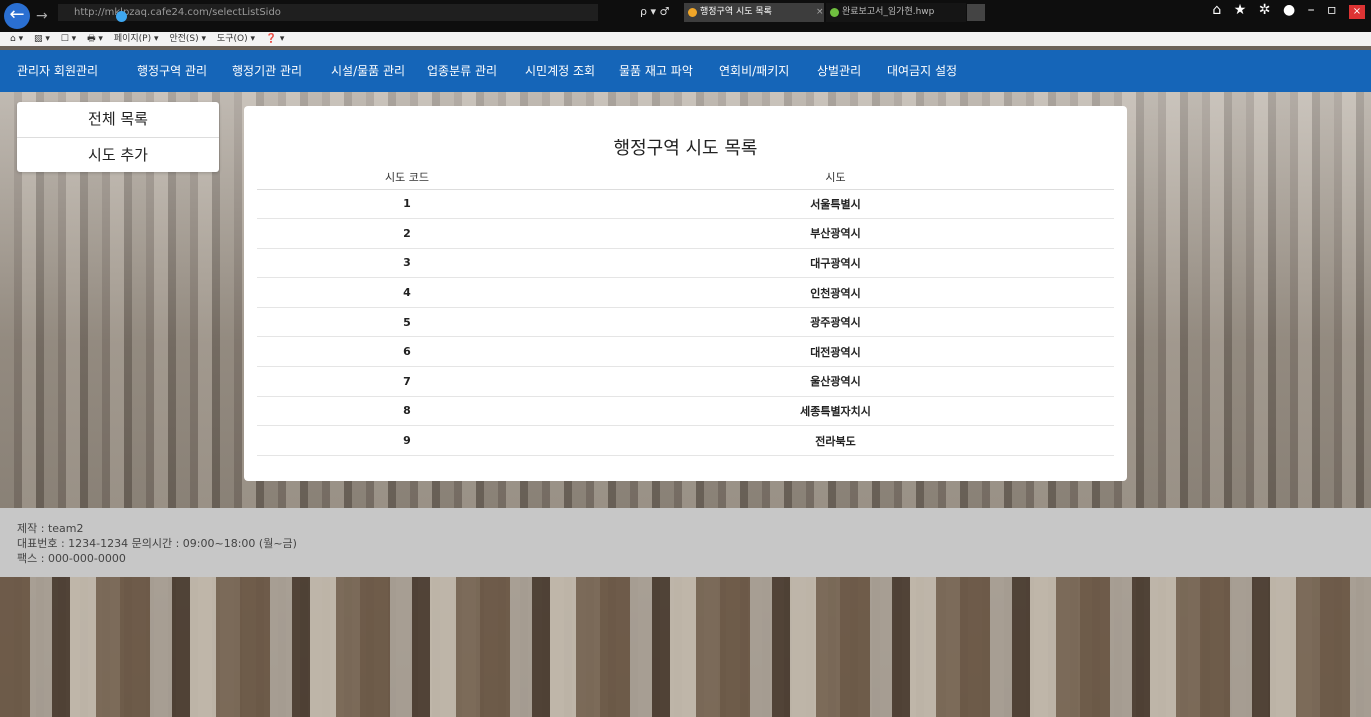 Image resolution: width=1371 pixels, height=717 pixels. I want to click on nav-facility-admin: 시설/물품 관리, so click(368, 71).